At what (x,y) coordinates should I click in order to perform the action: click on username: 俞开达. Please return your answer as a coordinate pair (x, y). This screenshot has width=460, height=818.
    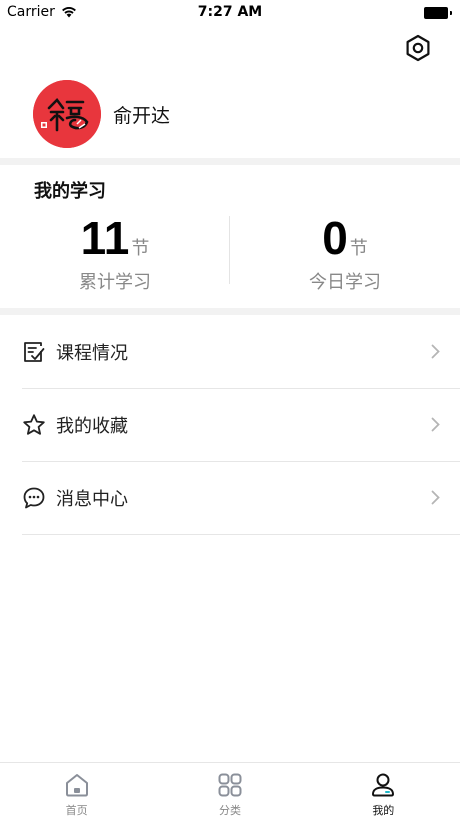
    Looking at the image, I should click on (142, 115).